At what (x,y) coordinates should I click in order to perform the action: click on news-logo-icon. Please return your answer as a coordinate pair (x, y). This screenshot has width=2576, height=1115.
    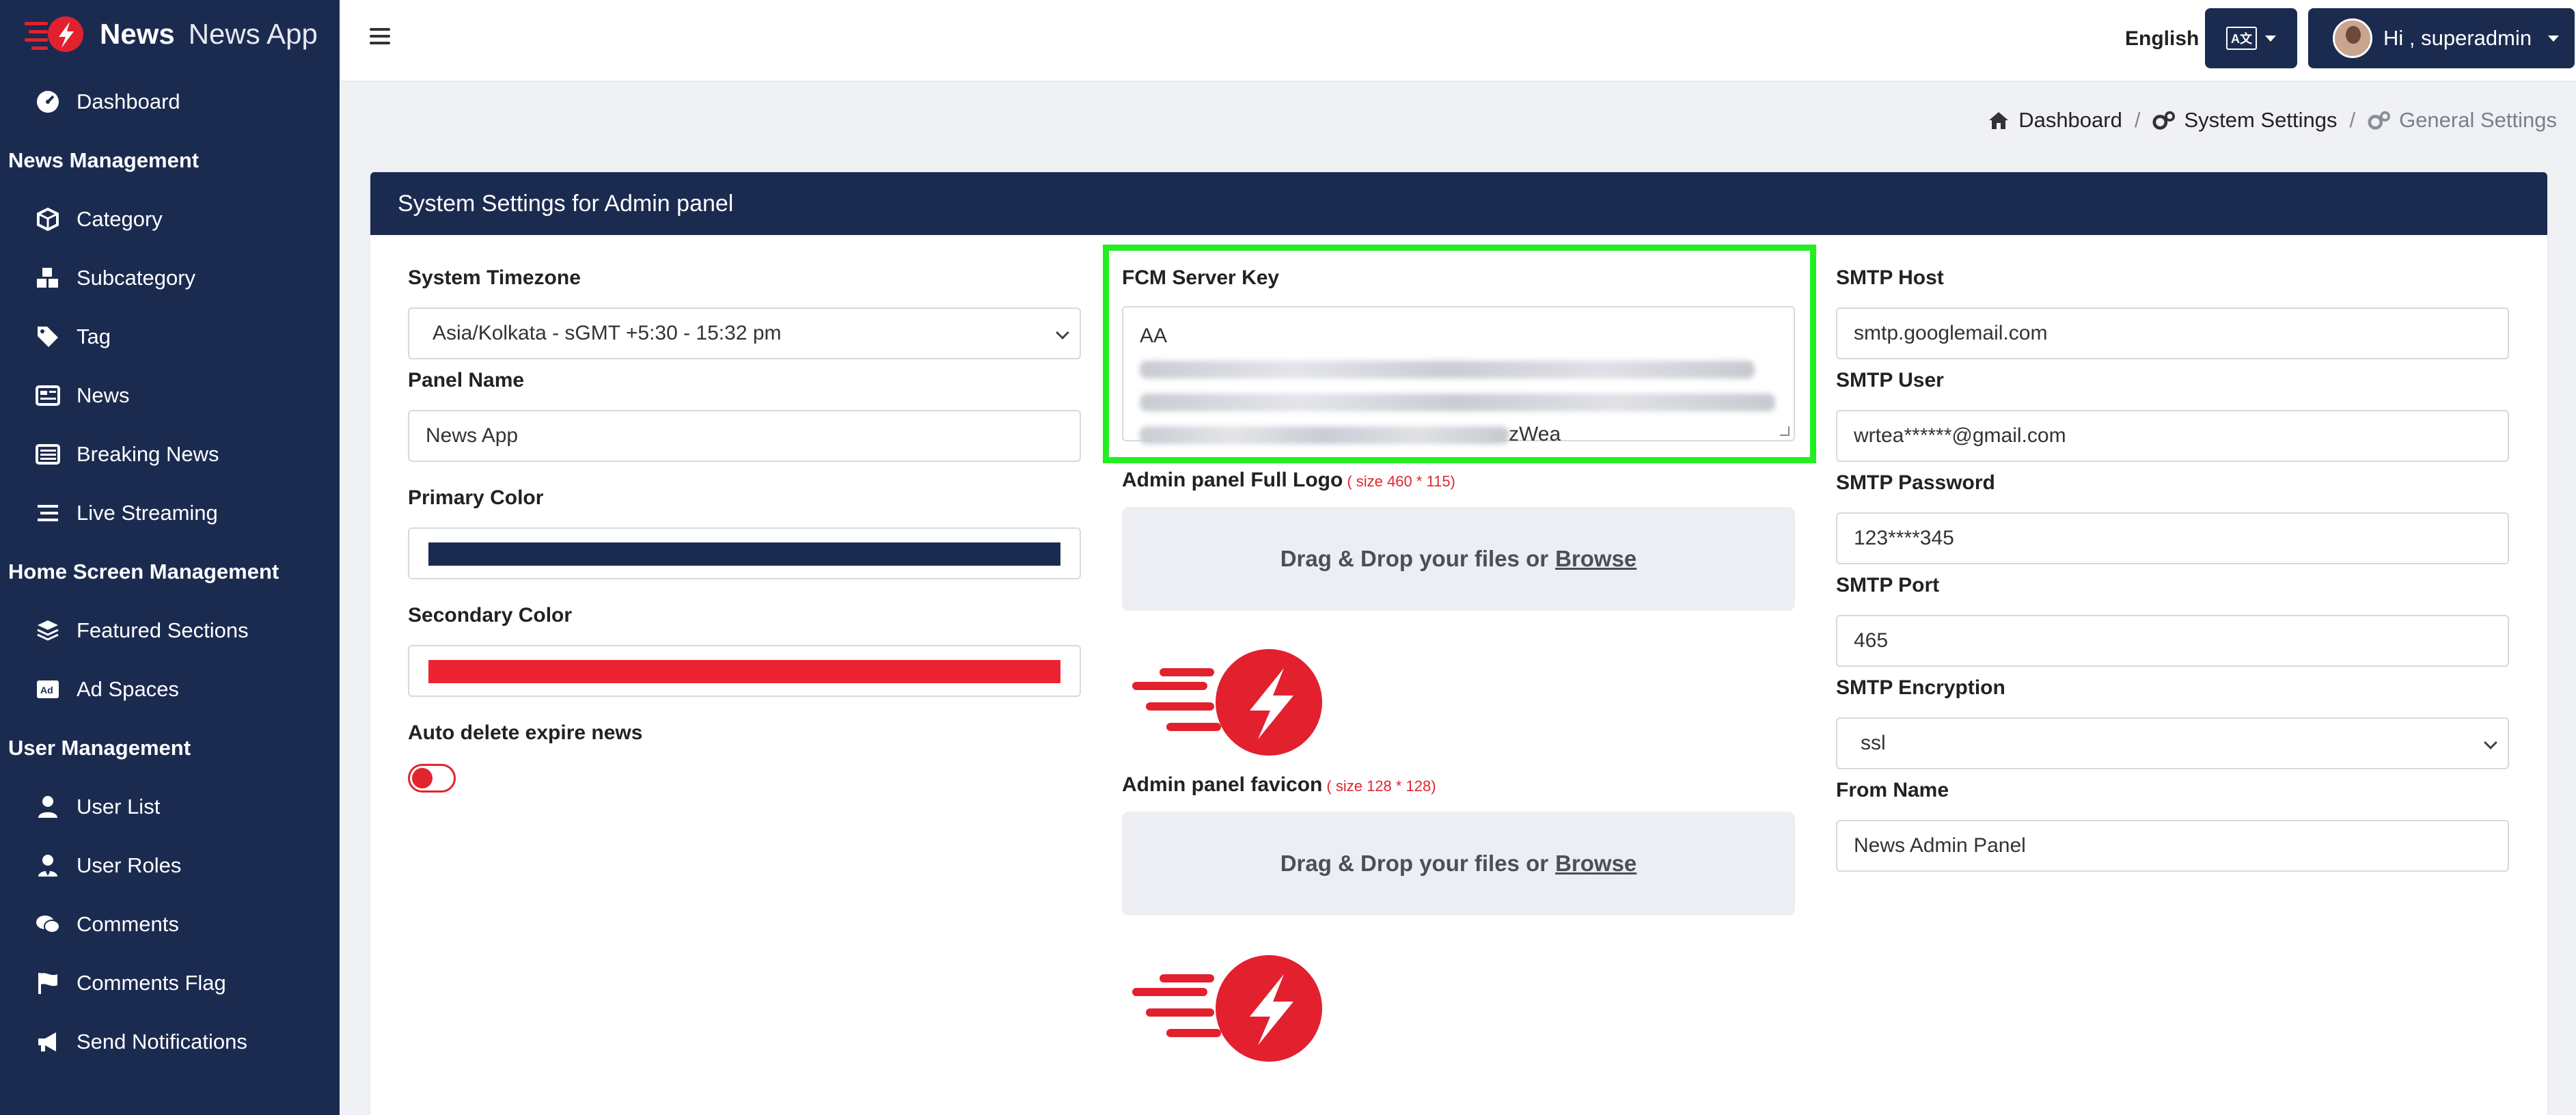
    Looking at the image, I should click on (54, 34).